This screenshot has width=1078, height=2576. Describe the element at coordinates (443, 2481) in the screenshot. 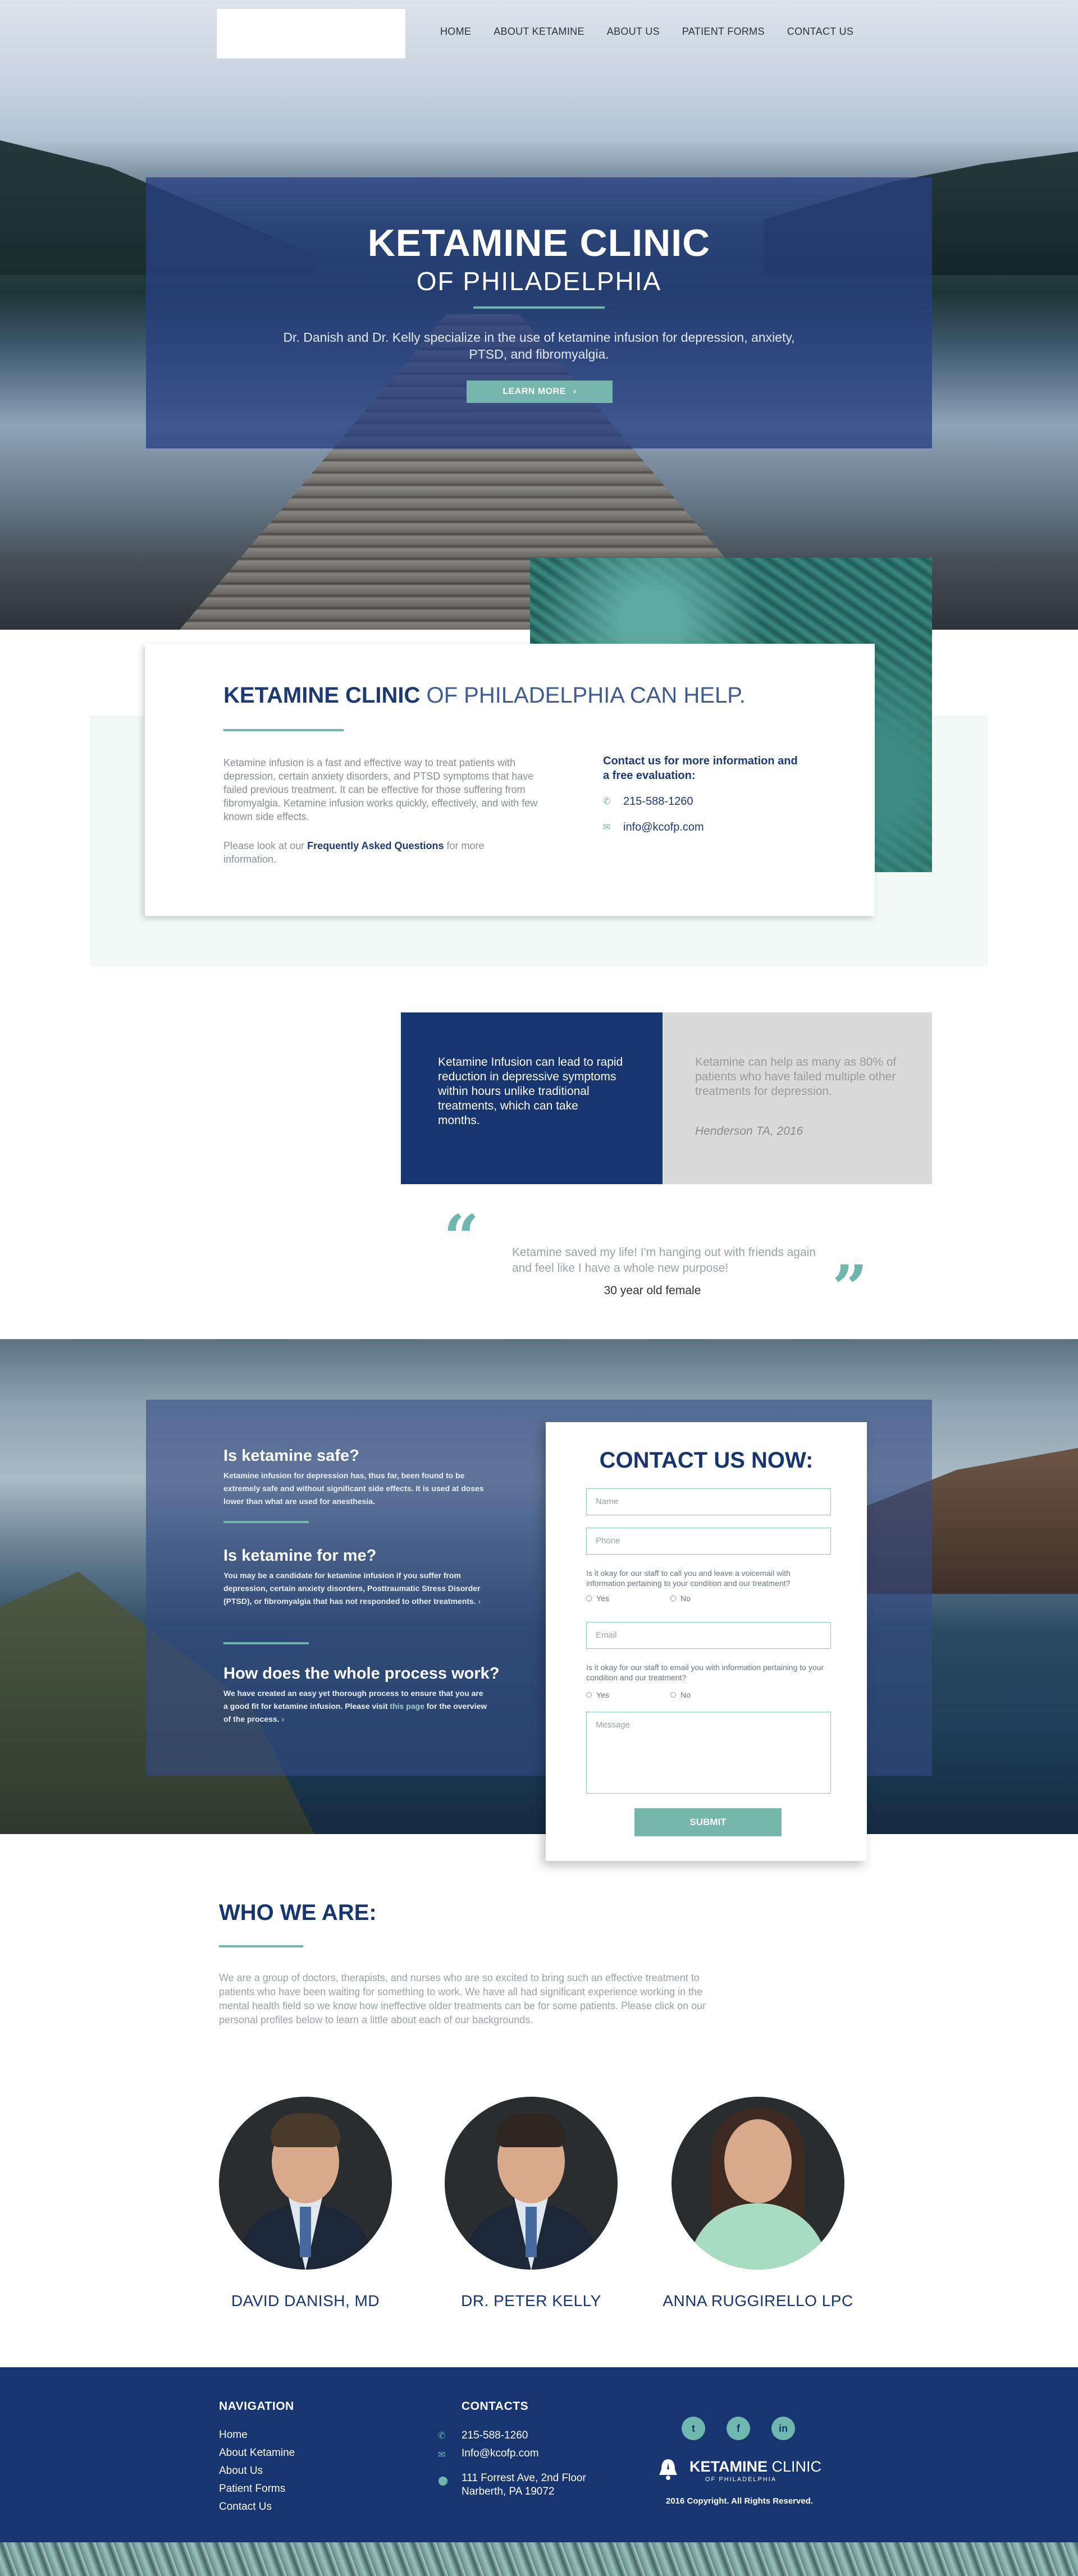

I see `location-pin-icon: ⬤` at that location.